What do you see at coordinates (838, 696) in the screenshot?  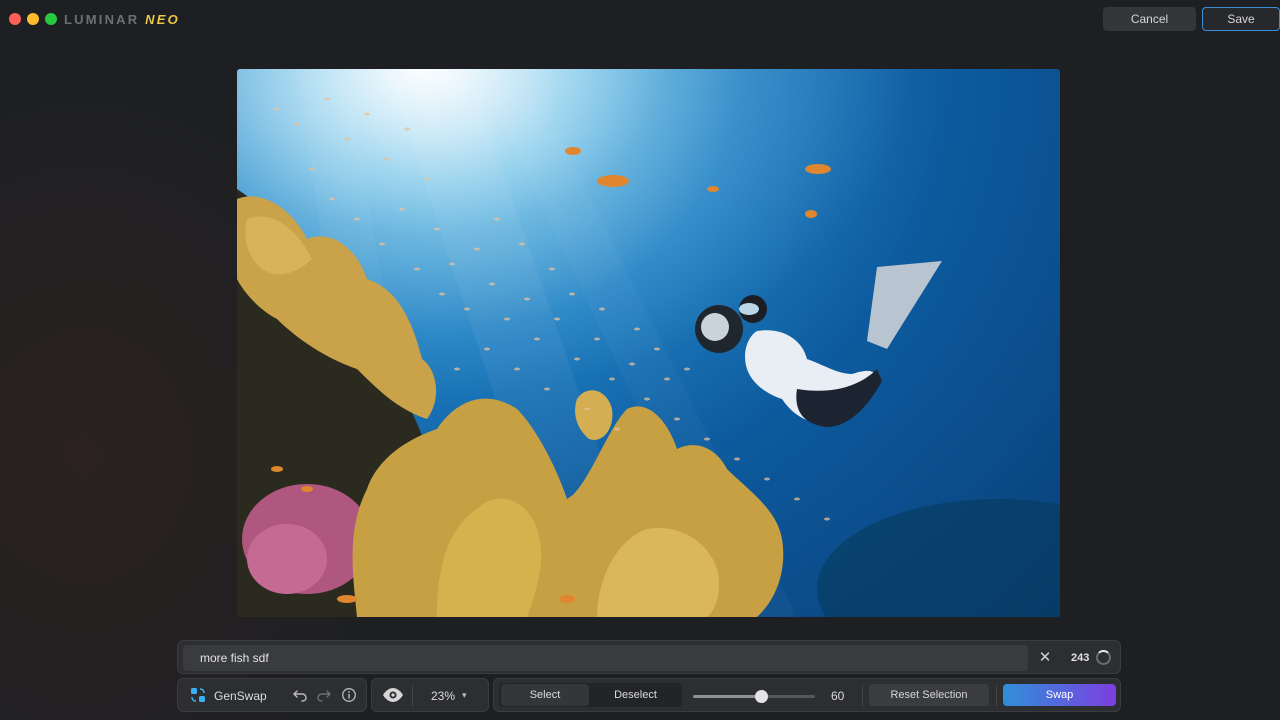 I see `brush-size-value: 60` at bounding box center [838, 696].